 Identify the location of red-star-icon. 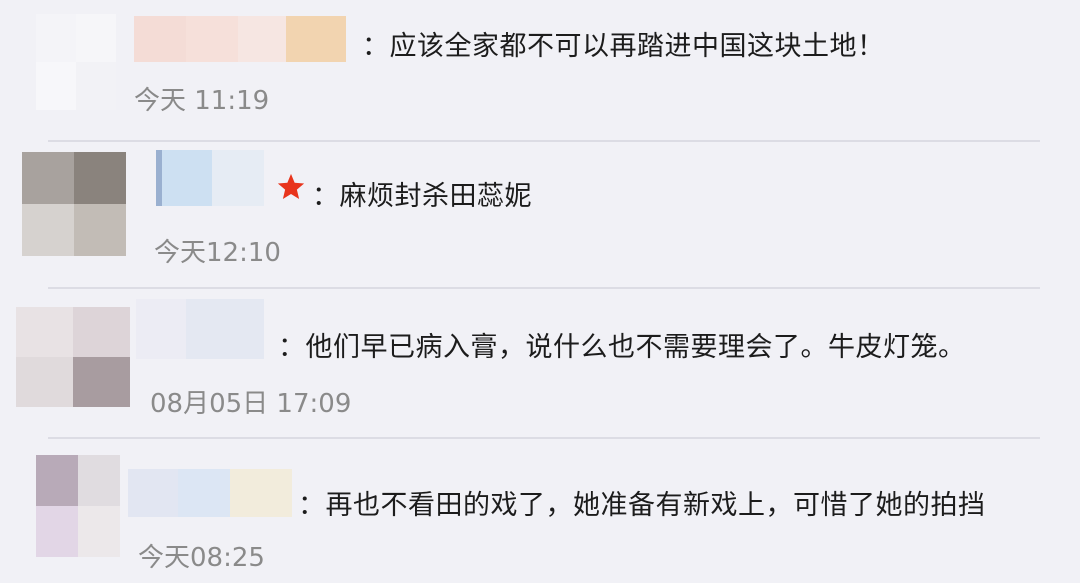
(291, 186).